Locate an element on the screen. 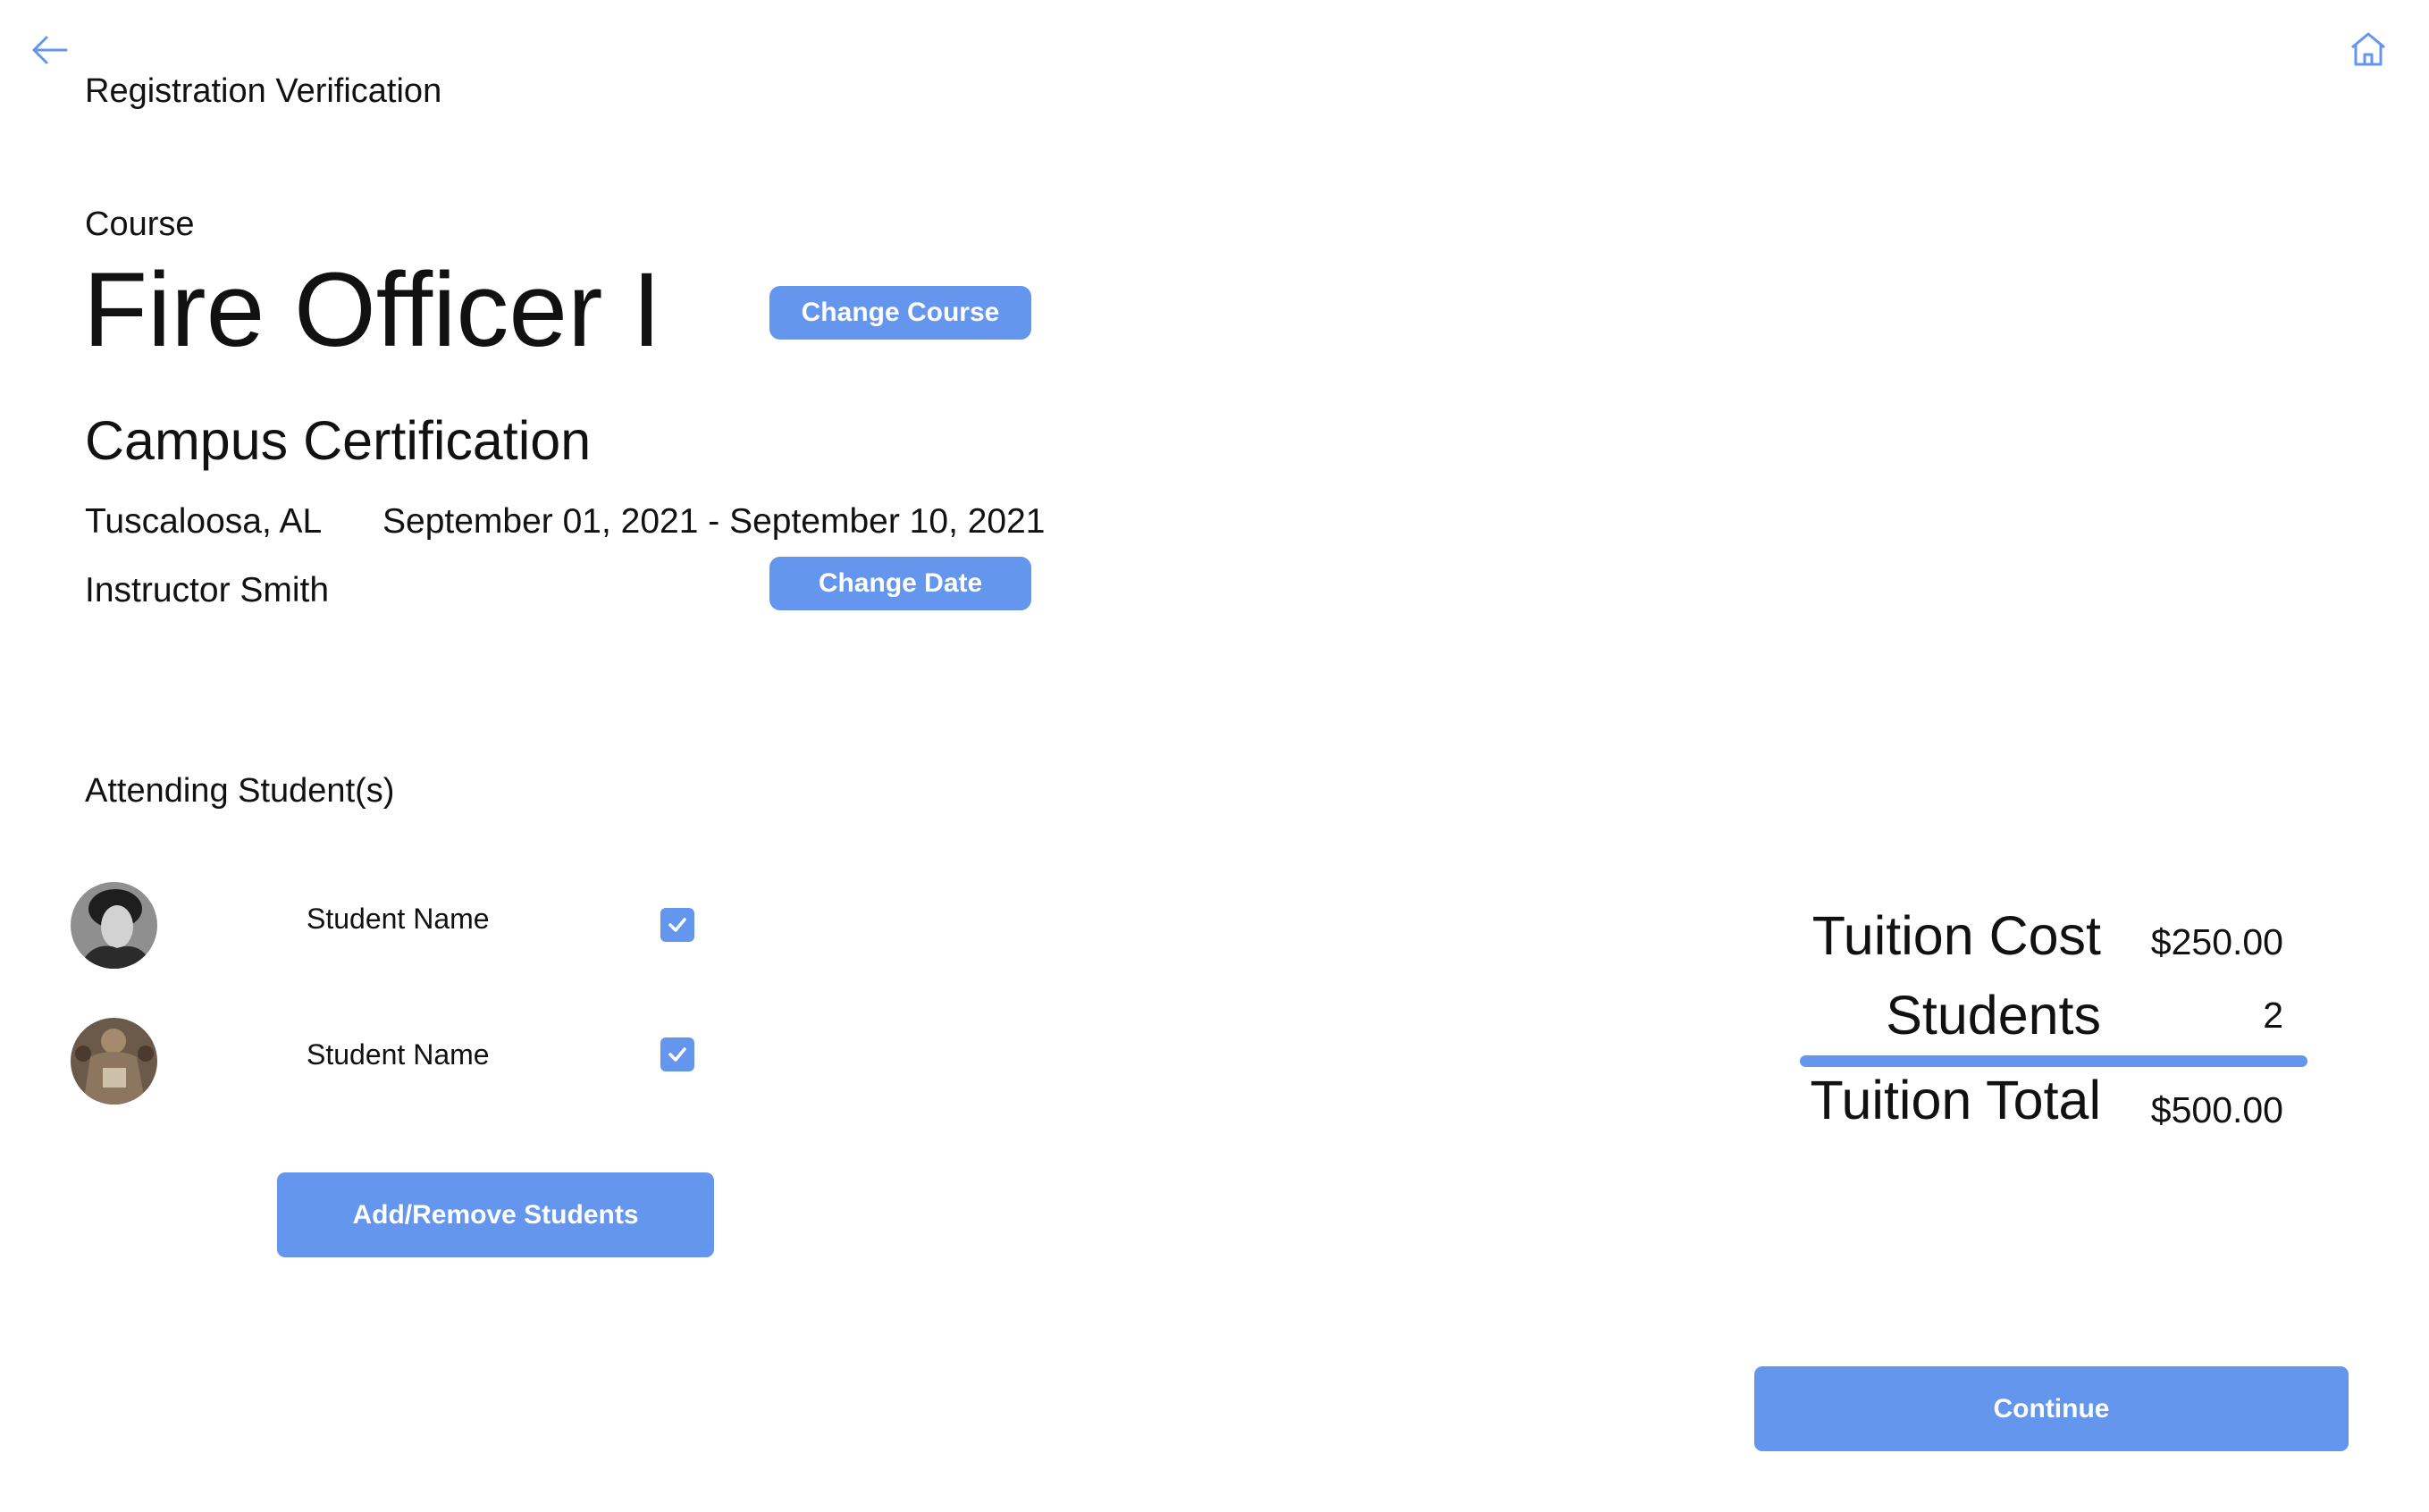 This screenshot has width=2429, height=1512. tuition-total-value: $500.00 is located at coordinates (2217, 1109).